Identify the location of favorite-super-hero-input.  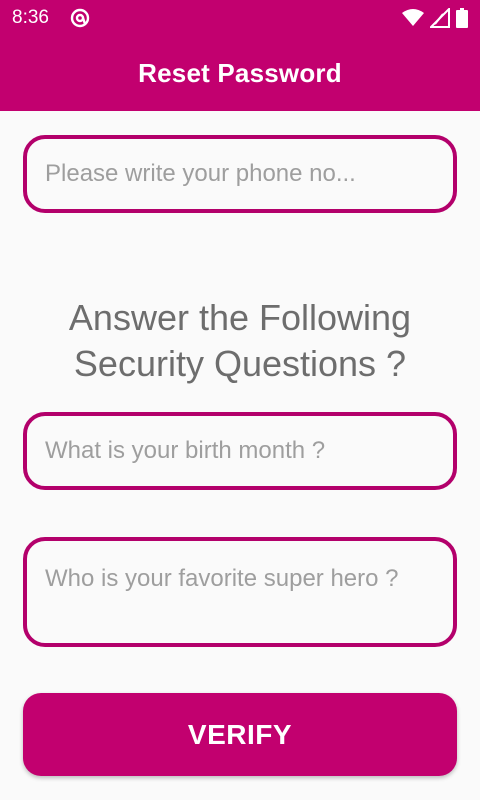
(240, 592).